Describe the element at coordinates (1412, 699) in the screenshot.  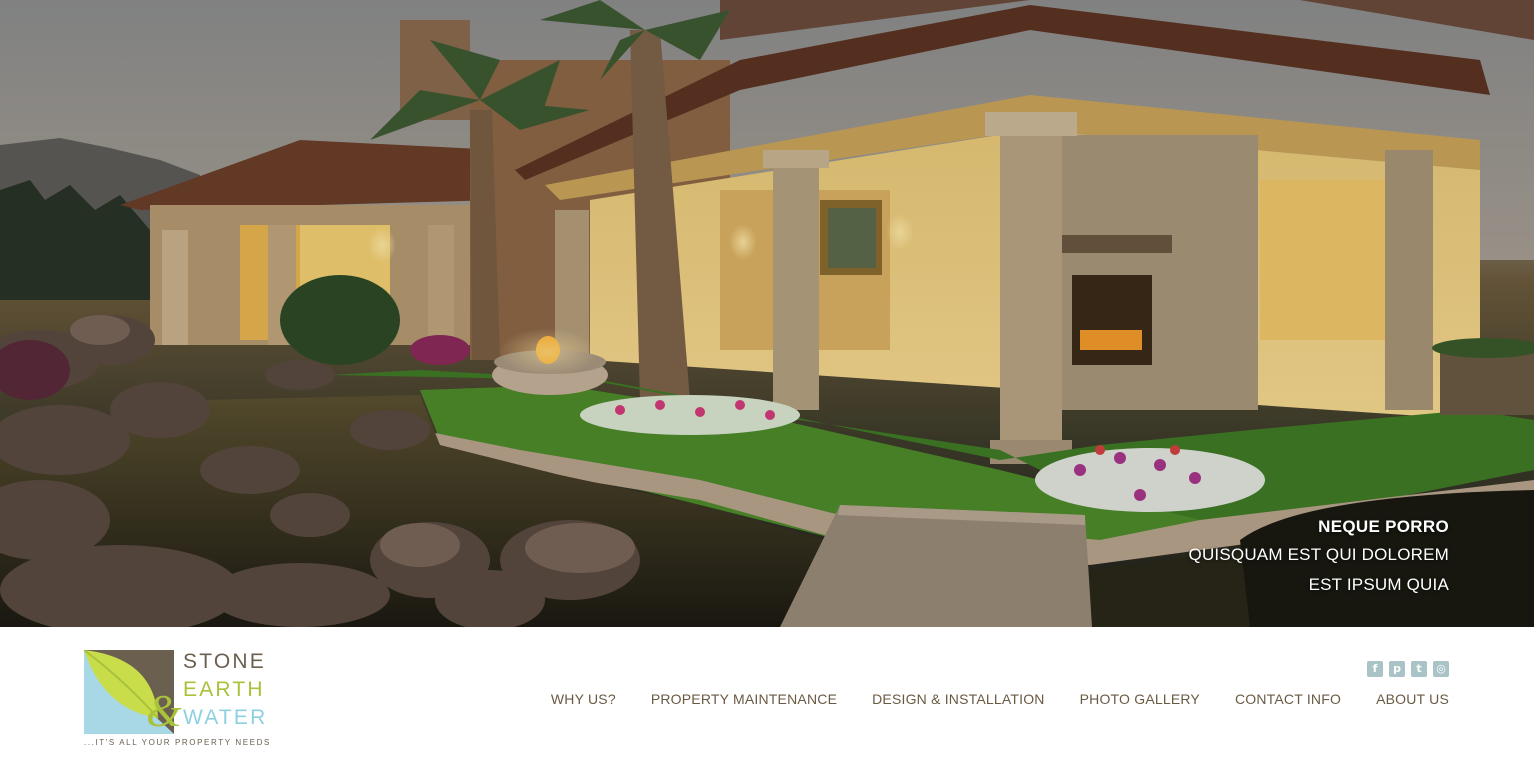
I see `nav-item-about-us: ABOUT US` at that location.